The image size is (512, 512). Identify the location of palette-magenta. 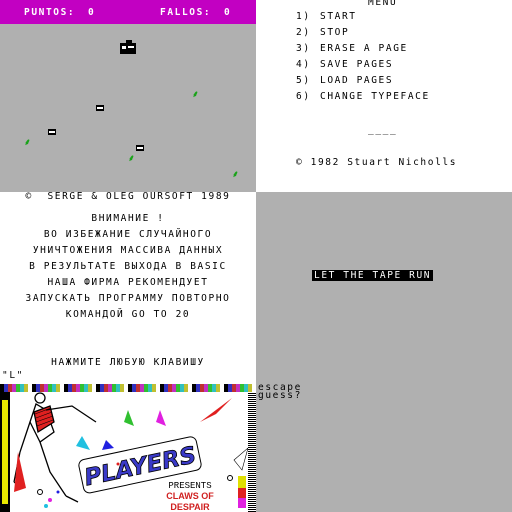
(242, 503).